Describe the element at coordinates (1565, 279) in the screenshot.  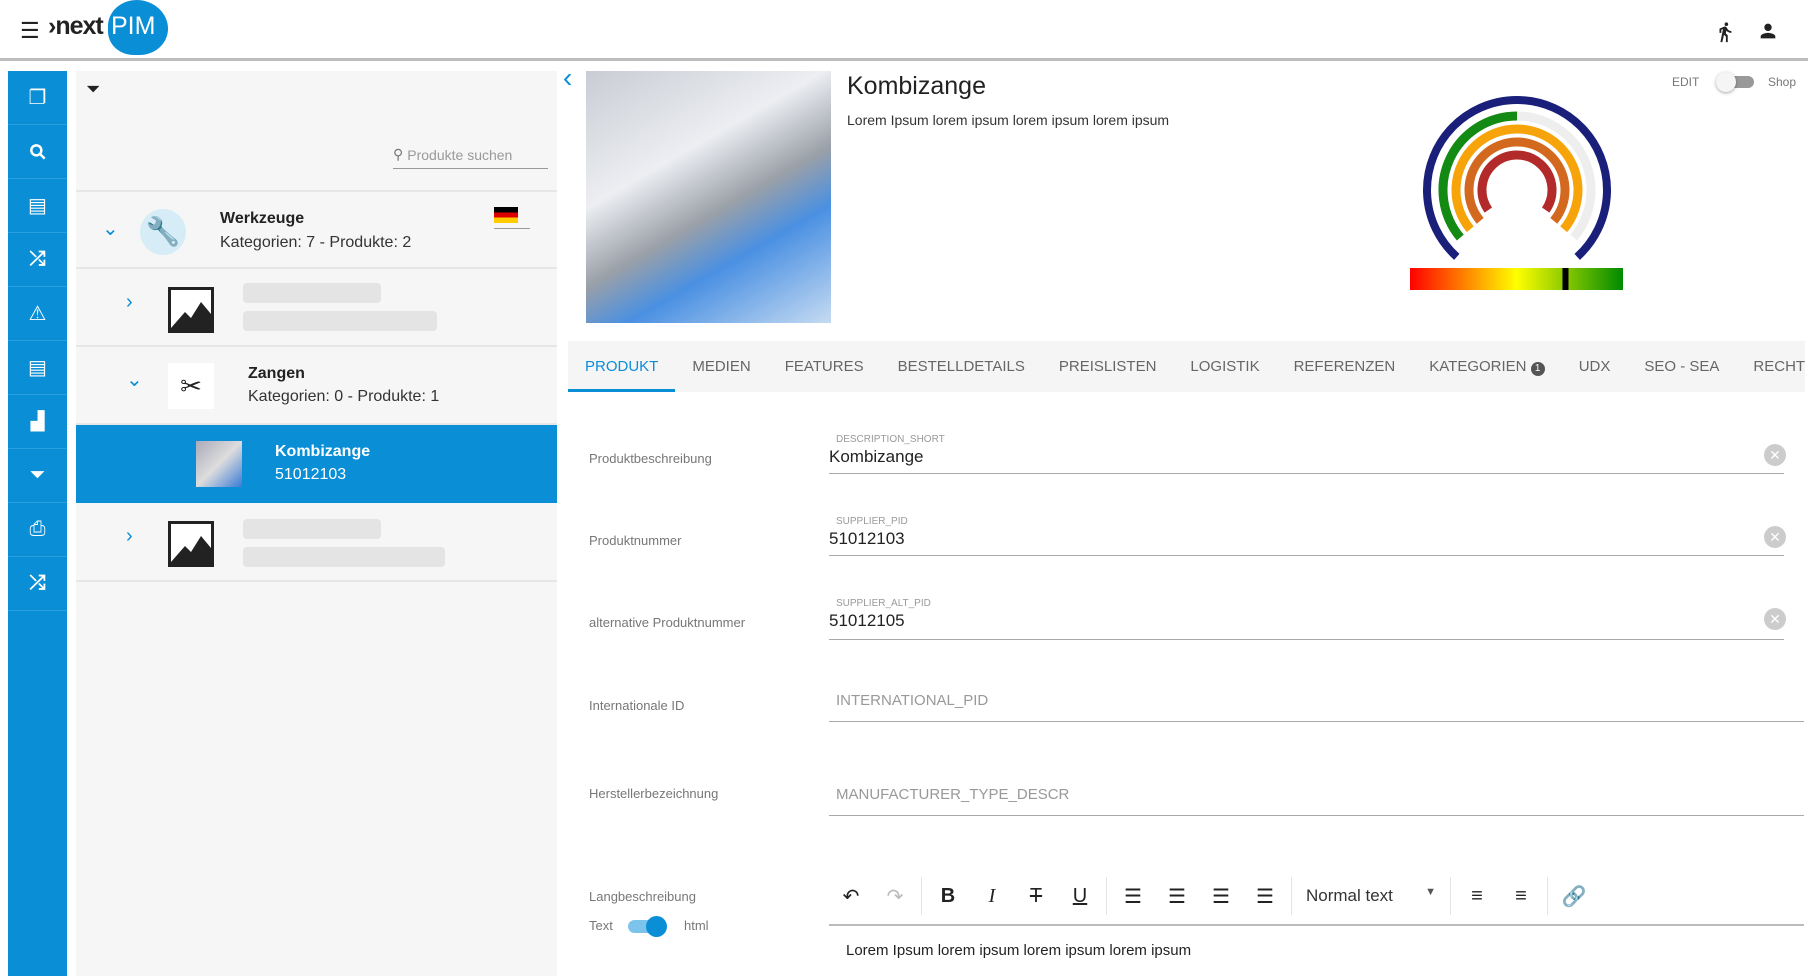
I see `quality-scale-marker` at that location.